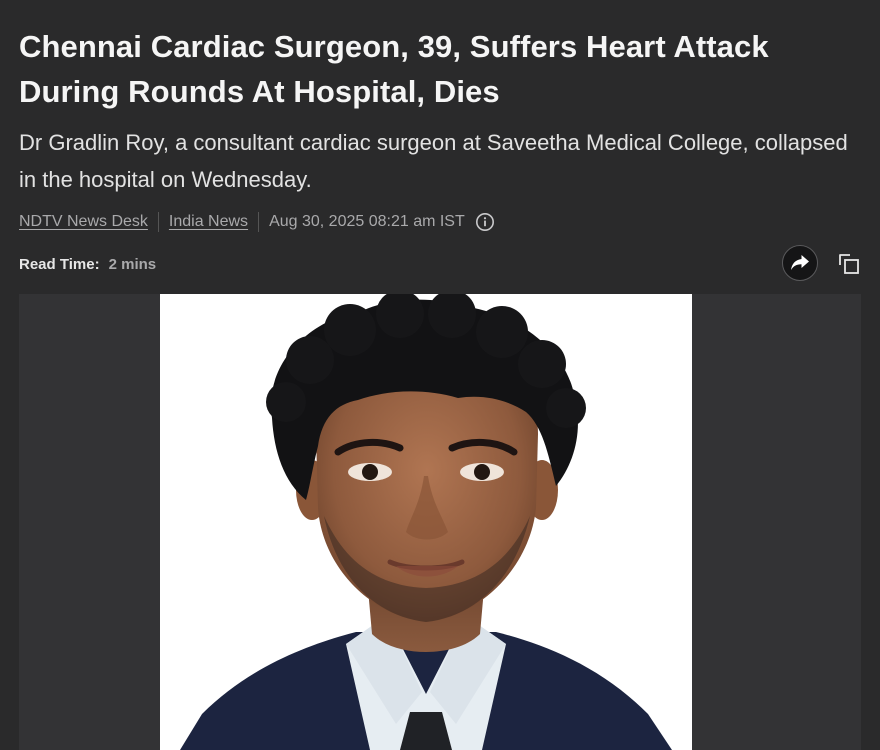 The image size is (880, 750). Describe the element at coordinates (83, 222) in the screenshot. I see `author-link: NDTV News Desk` at that location.